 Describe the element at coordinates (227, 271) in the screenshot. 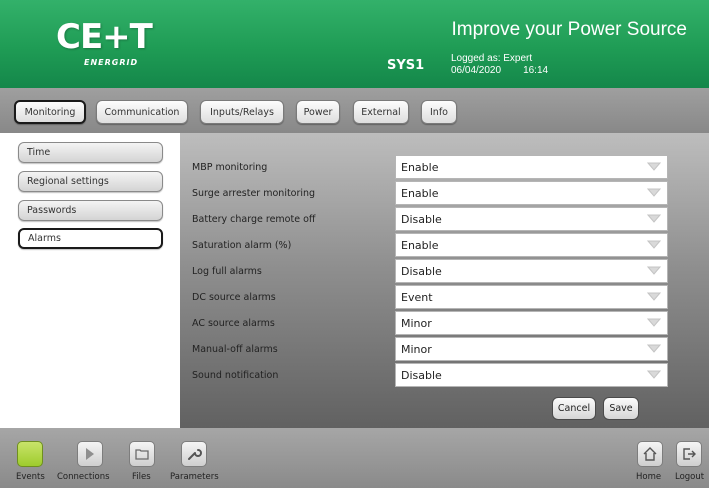

I see `setting-label: Log full alarms` at that location.